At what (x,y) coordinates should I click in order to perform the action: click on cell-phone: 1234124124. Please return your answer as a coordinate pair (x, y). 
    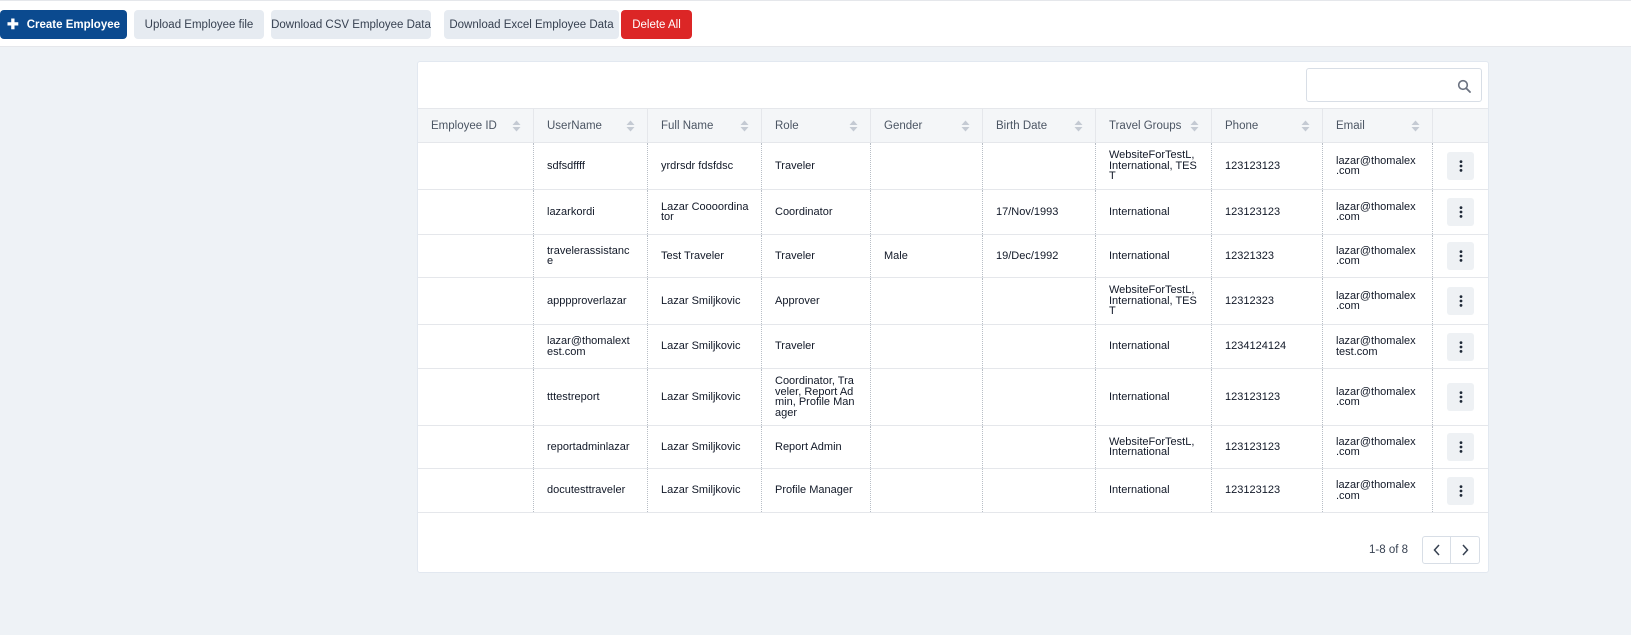
    Looking at the image, I should click on (1267, 346).